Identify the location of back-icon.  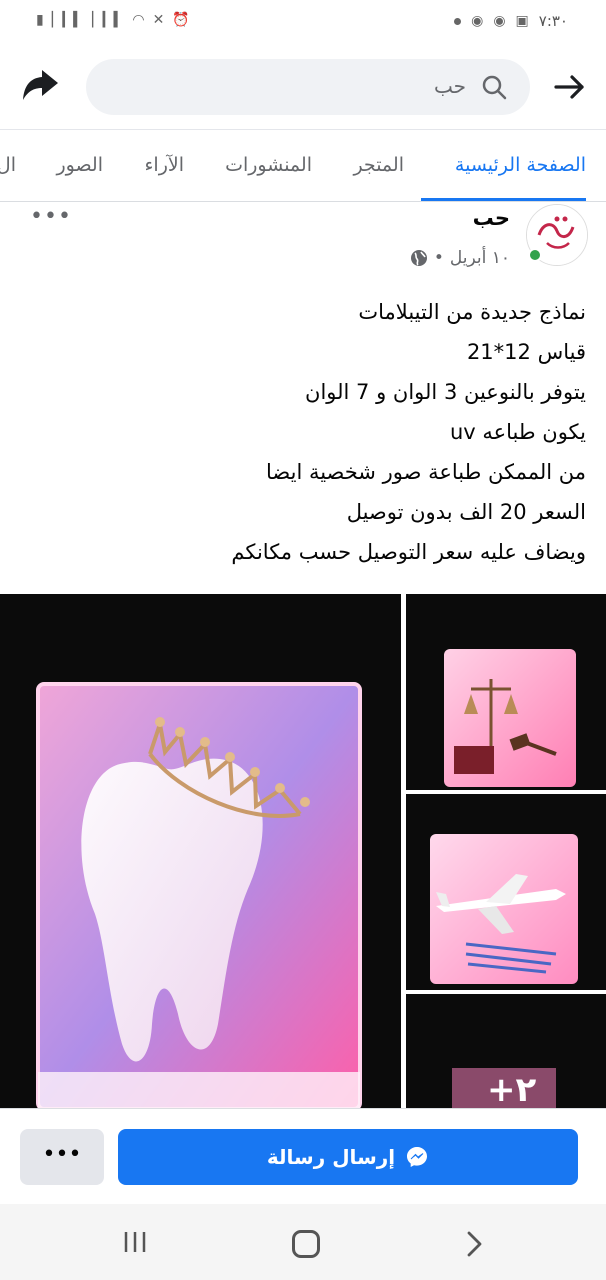
(474, 1244).